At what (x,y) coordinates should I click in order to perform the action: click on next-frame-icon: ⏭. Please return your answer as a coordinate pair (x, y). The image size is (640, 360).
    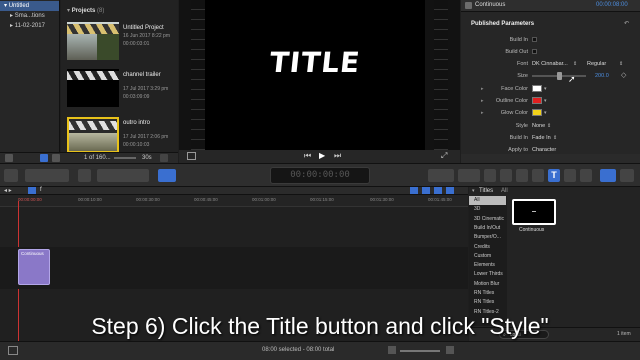
    Looking at the image, I should click on (337, 156).